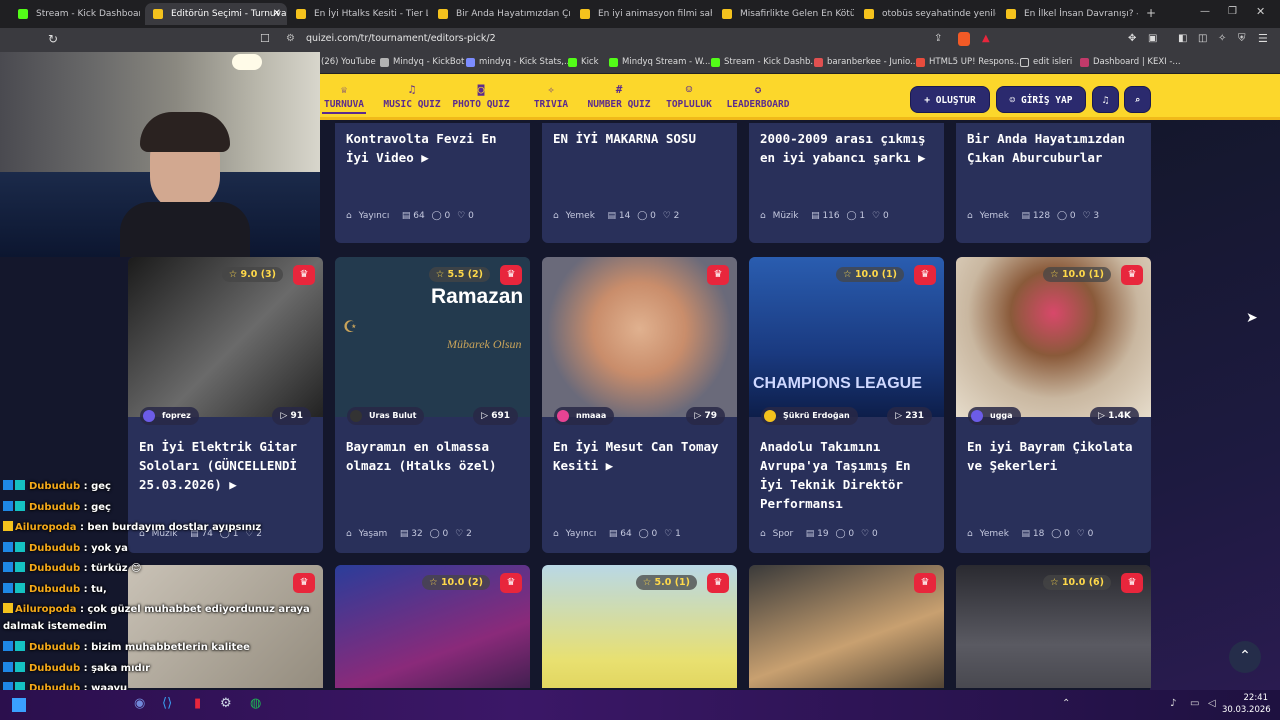  Describe the element at coordinates (964, 39) in the screenshot. I see `brave-shield-icon` at that location.